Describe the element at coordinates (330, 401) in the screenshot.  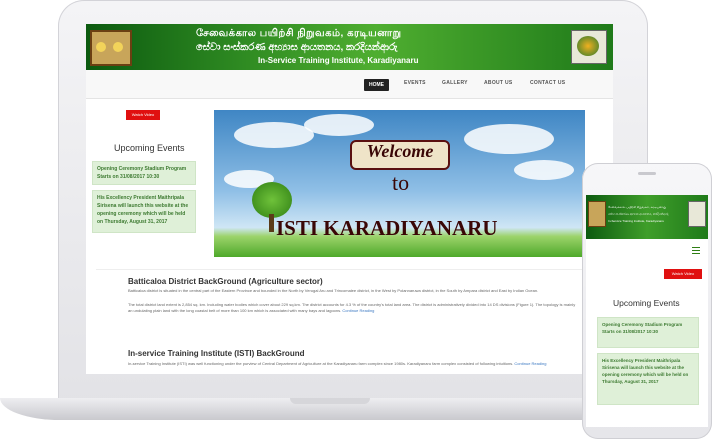
I see `laptop-notch` at that location.